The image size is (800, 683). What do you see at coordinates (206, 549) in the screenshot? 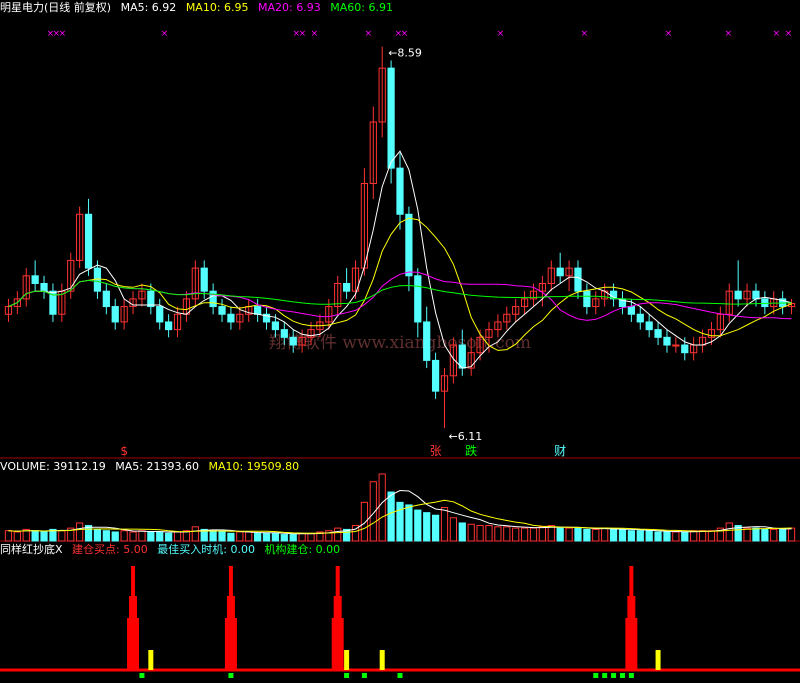
I see `best-time-label: 最佳买入时机: 0.00` at bounding box center [206, 549].